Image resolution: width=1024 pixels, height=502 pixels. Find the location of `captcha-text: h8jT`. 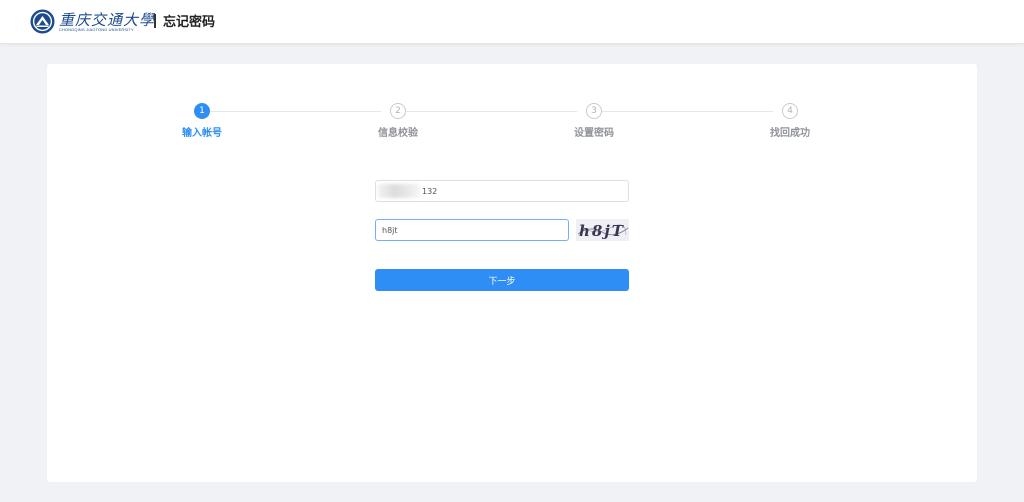

captcha-text: h8jT is located at coordinates (602, 231).